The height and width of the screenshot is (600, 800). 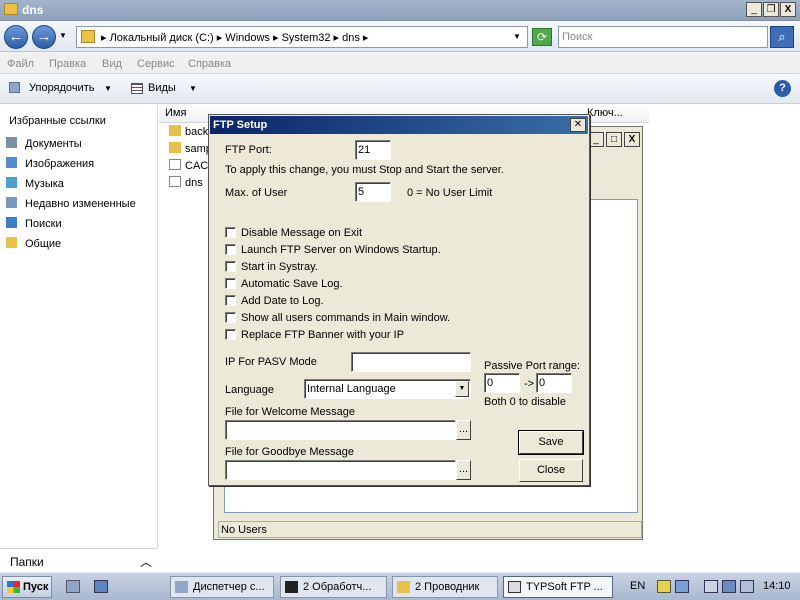 What do you see at coordinates (175, 113) in the screenshot?
I see `column-name: Имя` at bounding box center [175, 113].